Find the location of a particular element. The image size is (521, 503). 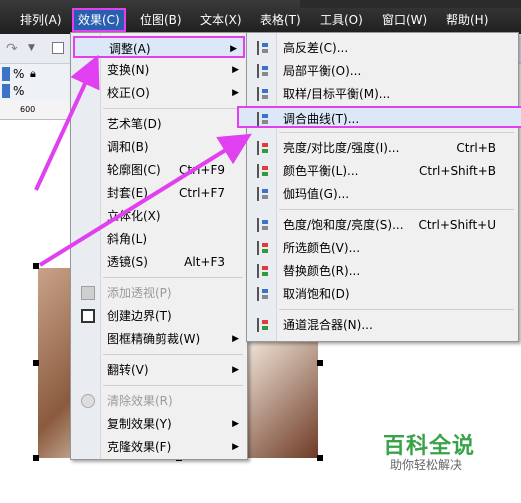

menu-item-color-balance: 颜色平衡(L)... Ctrl+Shift+B is located at coordinates (382, 171).